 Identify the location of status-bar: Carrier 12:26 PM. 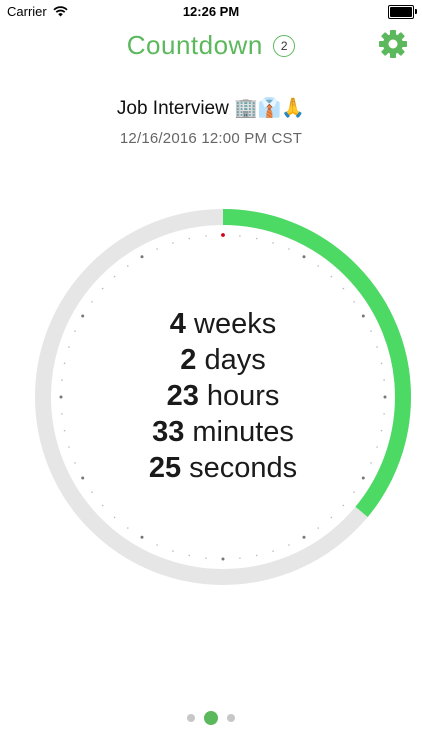
(211, 11).